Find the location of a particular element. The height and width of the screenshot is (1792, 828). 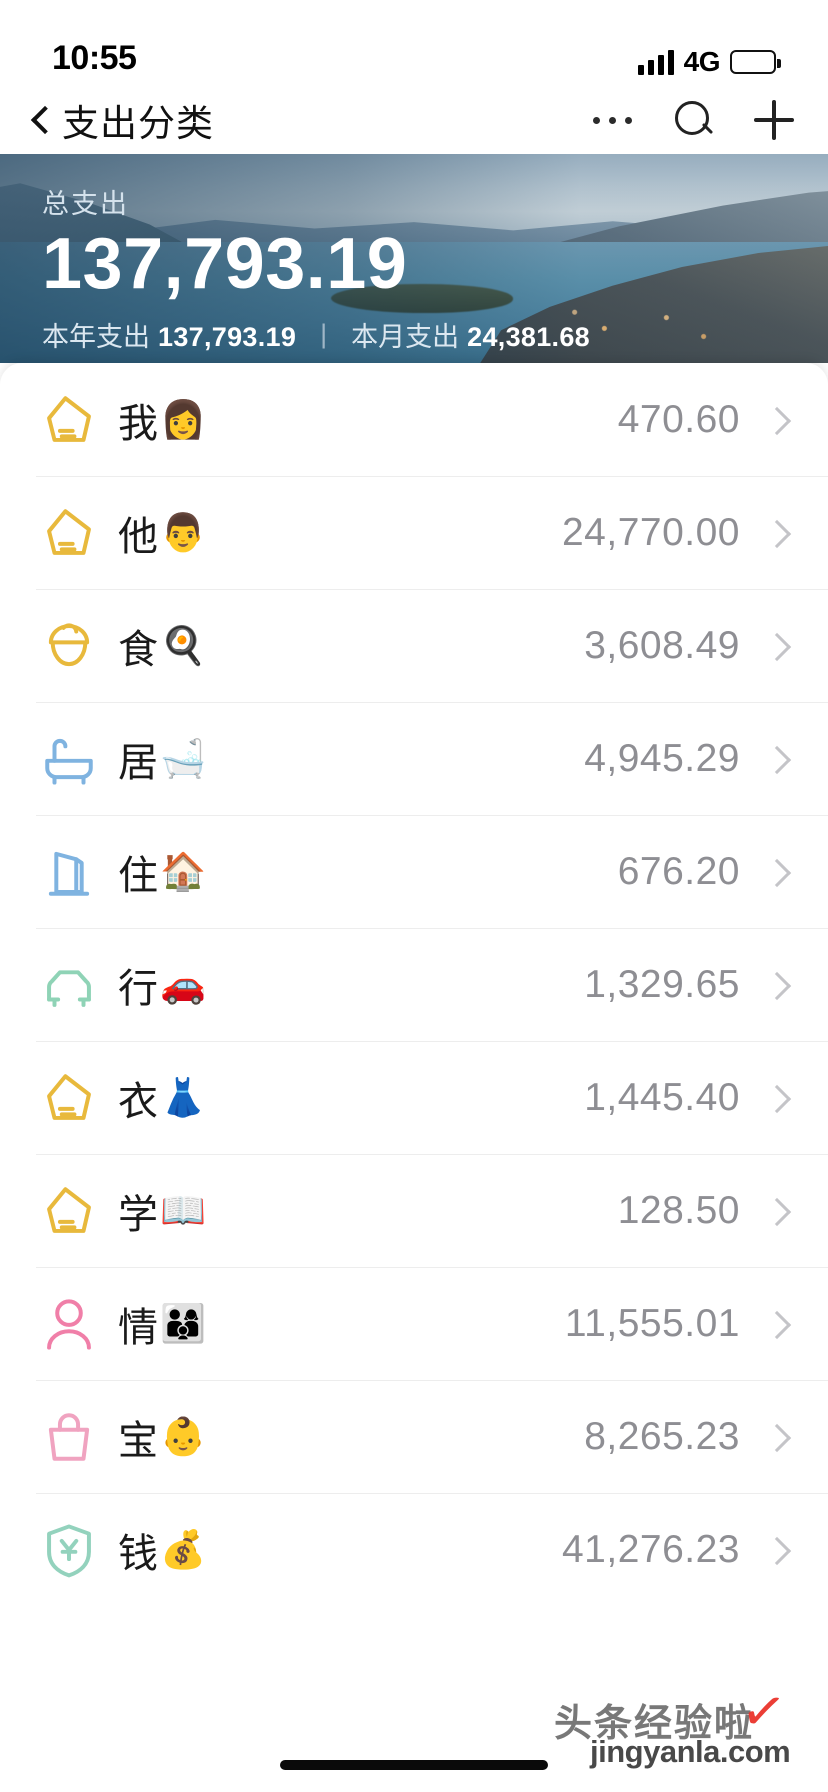

category-emoji: 👨‍👩‍👦 is located at coordinates (184, 1323).